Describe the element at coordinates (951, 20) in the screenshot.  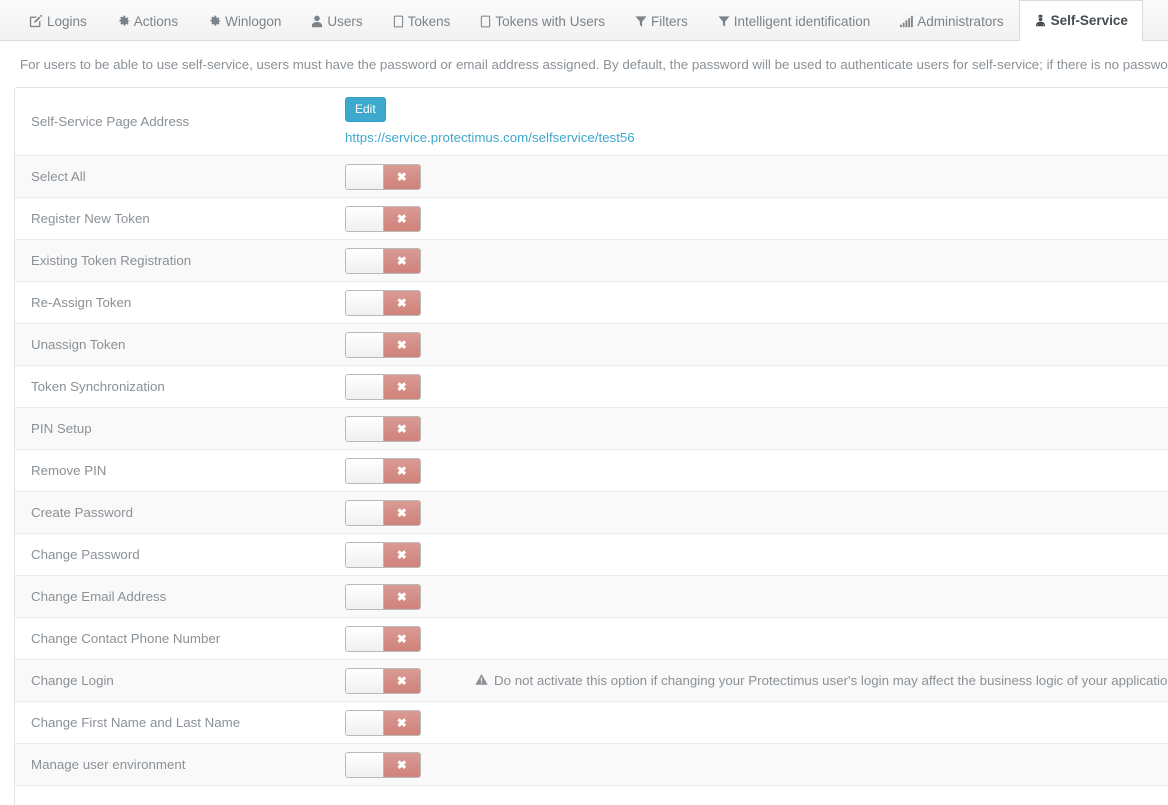
I see `tab-administrators: Administrators` at that location.